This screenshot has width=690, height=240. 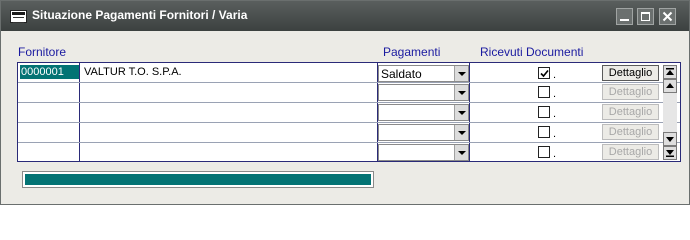 I want to click on maximize-icon, so click(x=645, y=16).